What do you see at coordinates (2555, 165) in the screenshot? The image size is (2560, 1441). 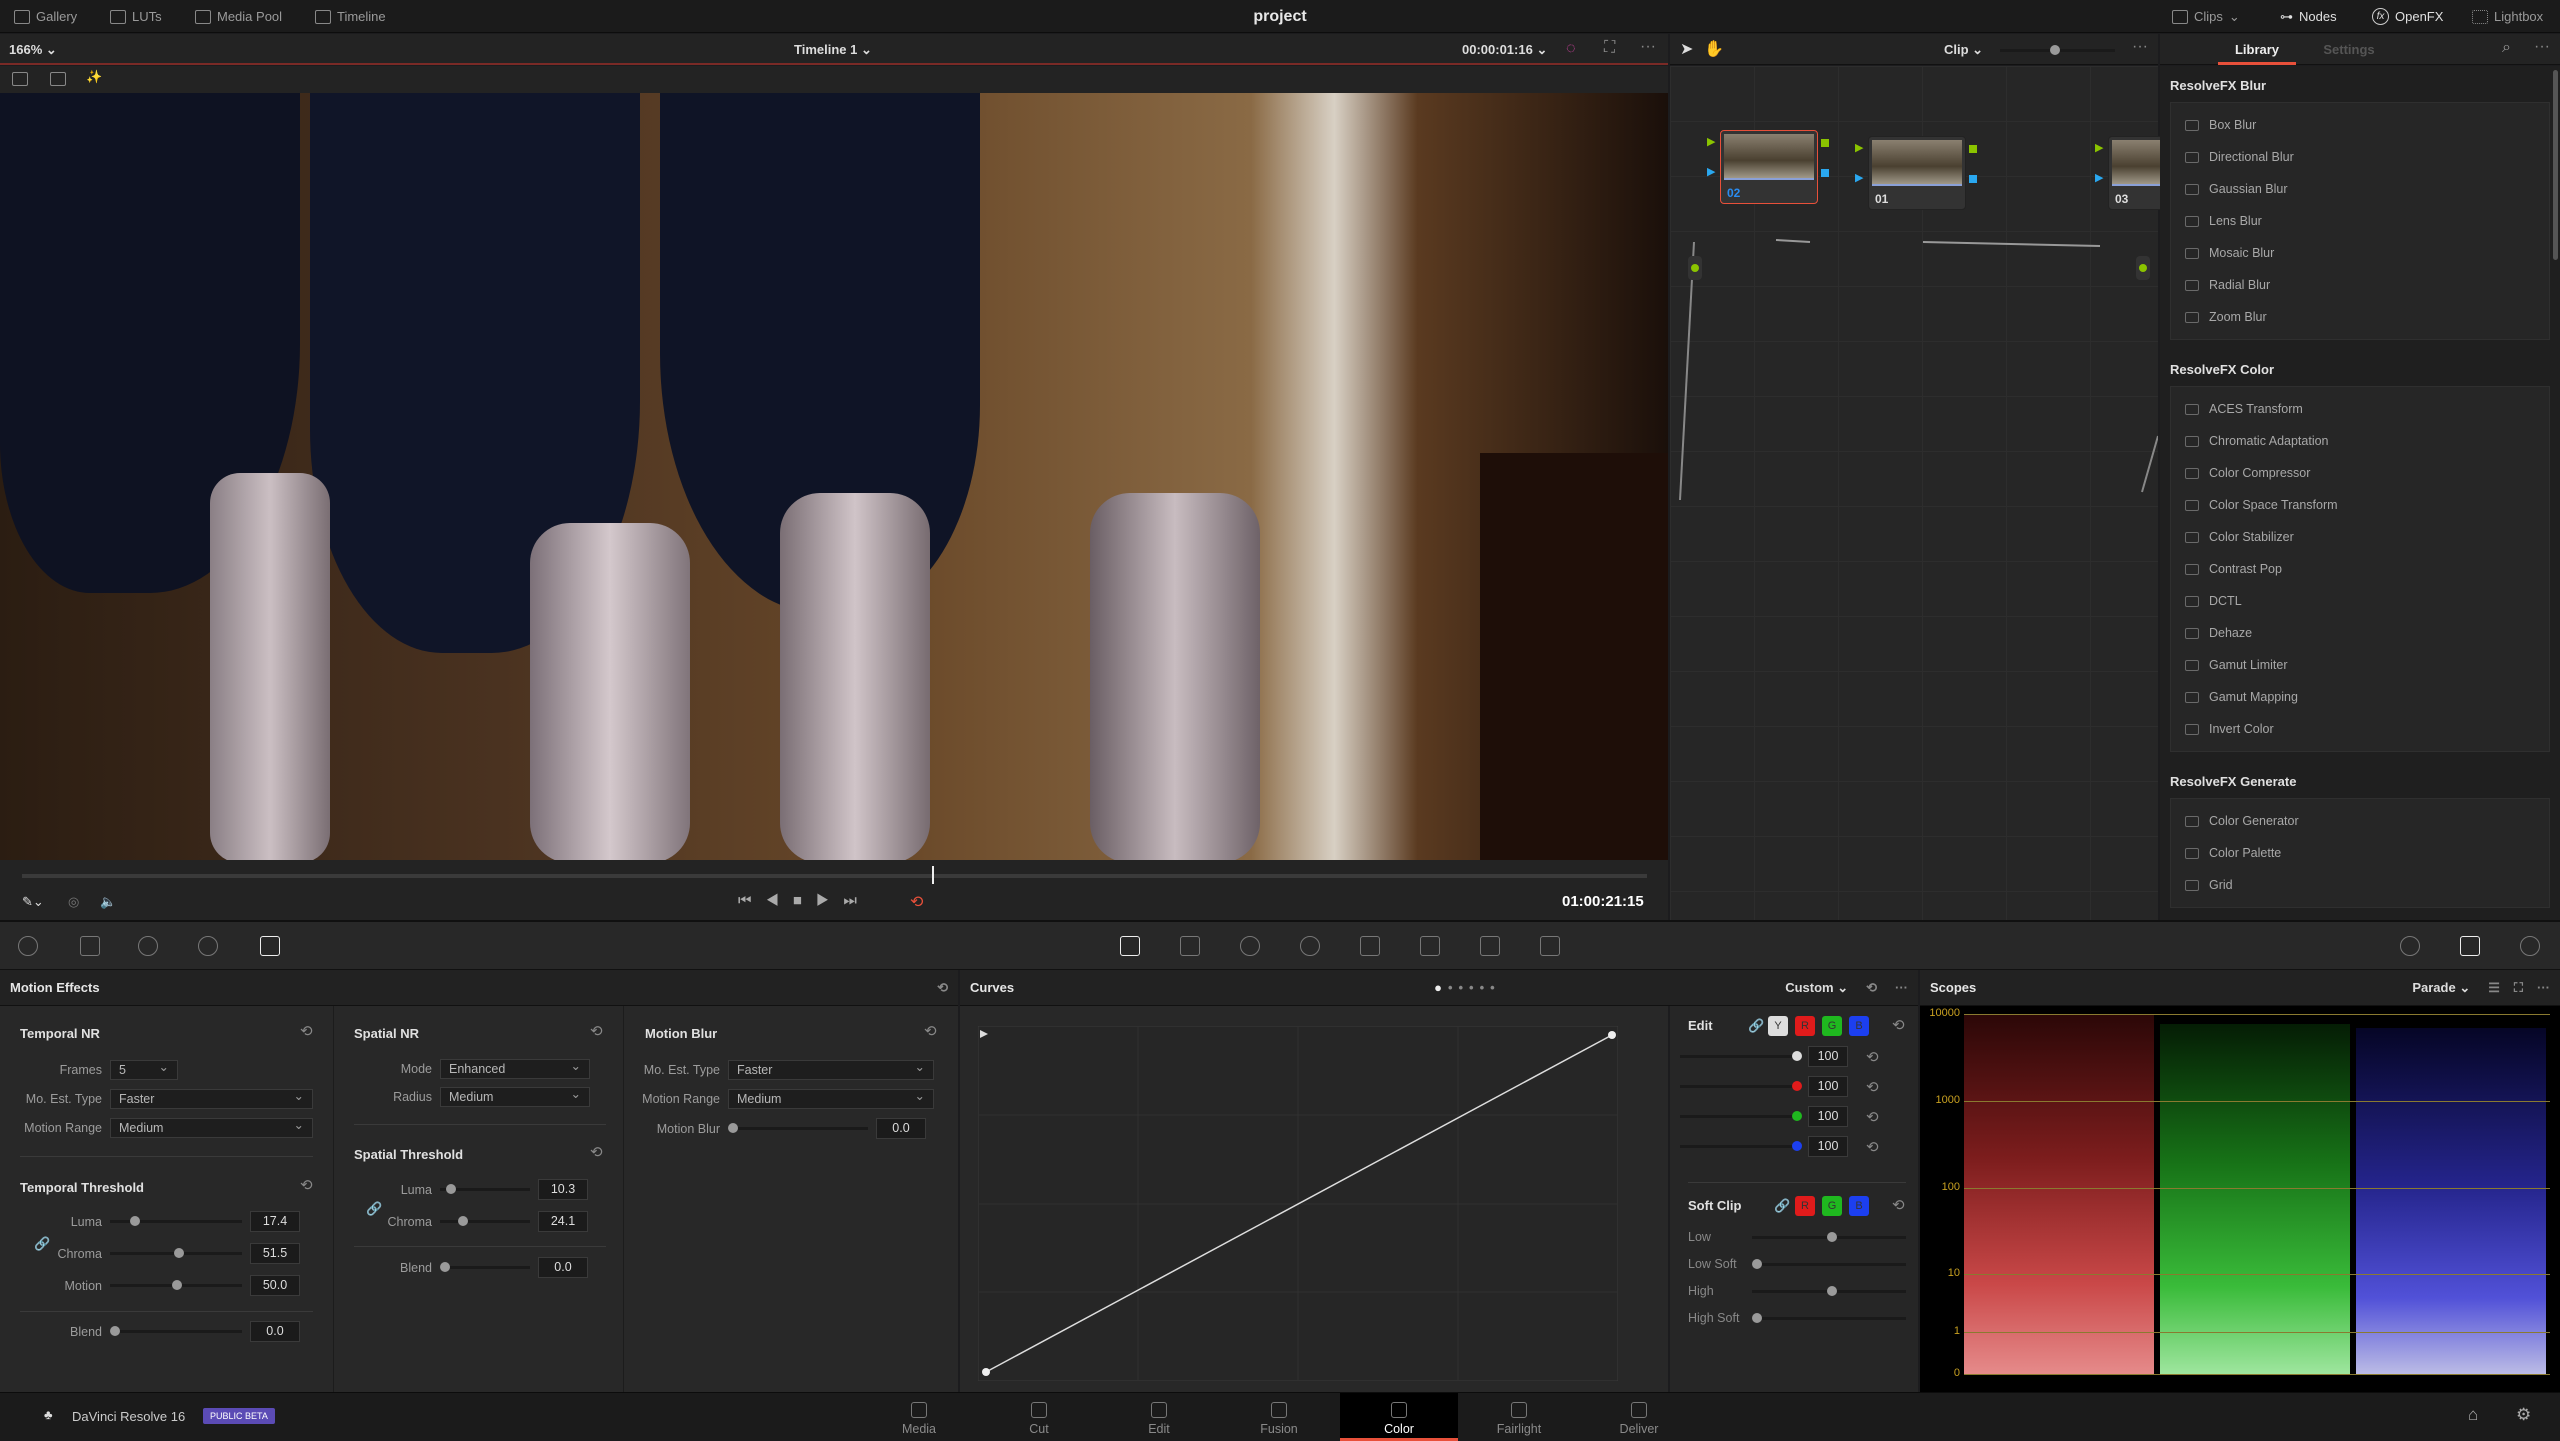 I see `scrollbar` at bounding box center [2555, 165].